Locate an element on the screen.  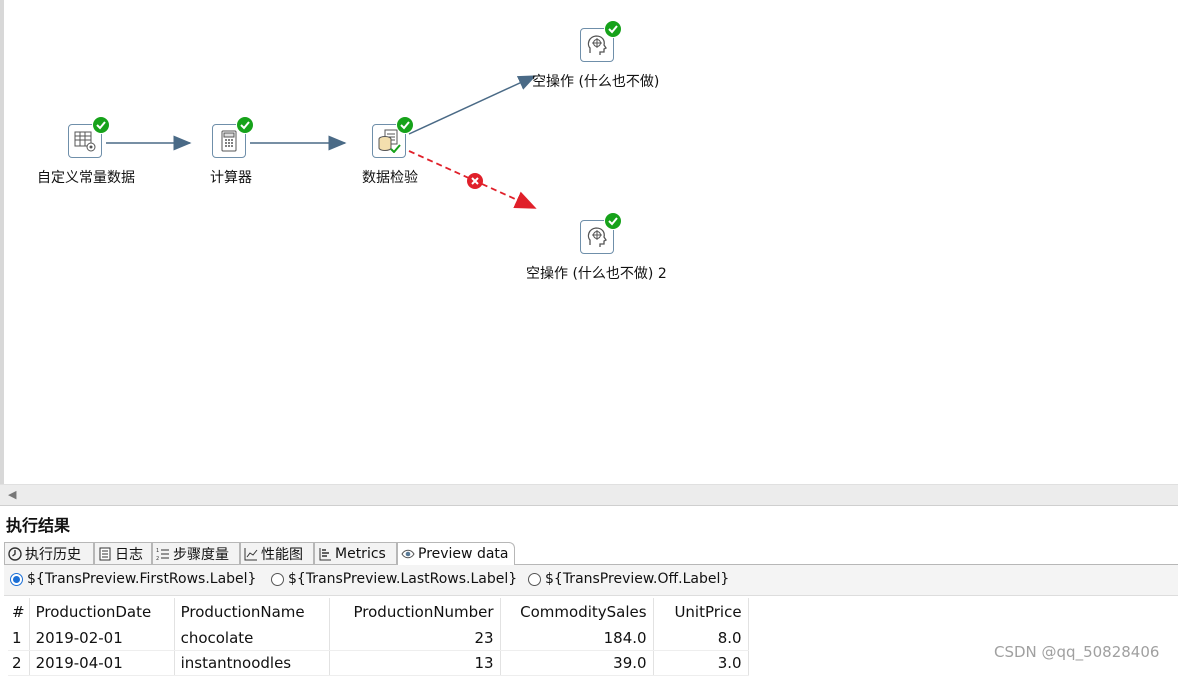
column-header: ProductionNumber is located at coordinates (415, 612).